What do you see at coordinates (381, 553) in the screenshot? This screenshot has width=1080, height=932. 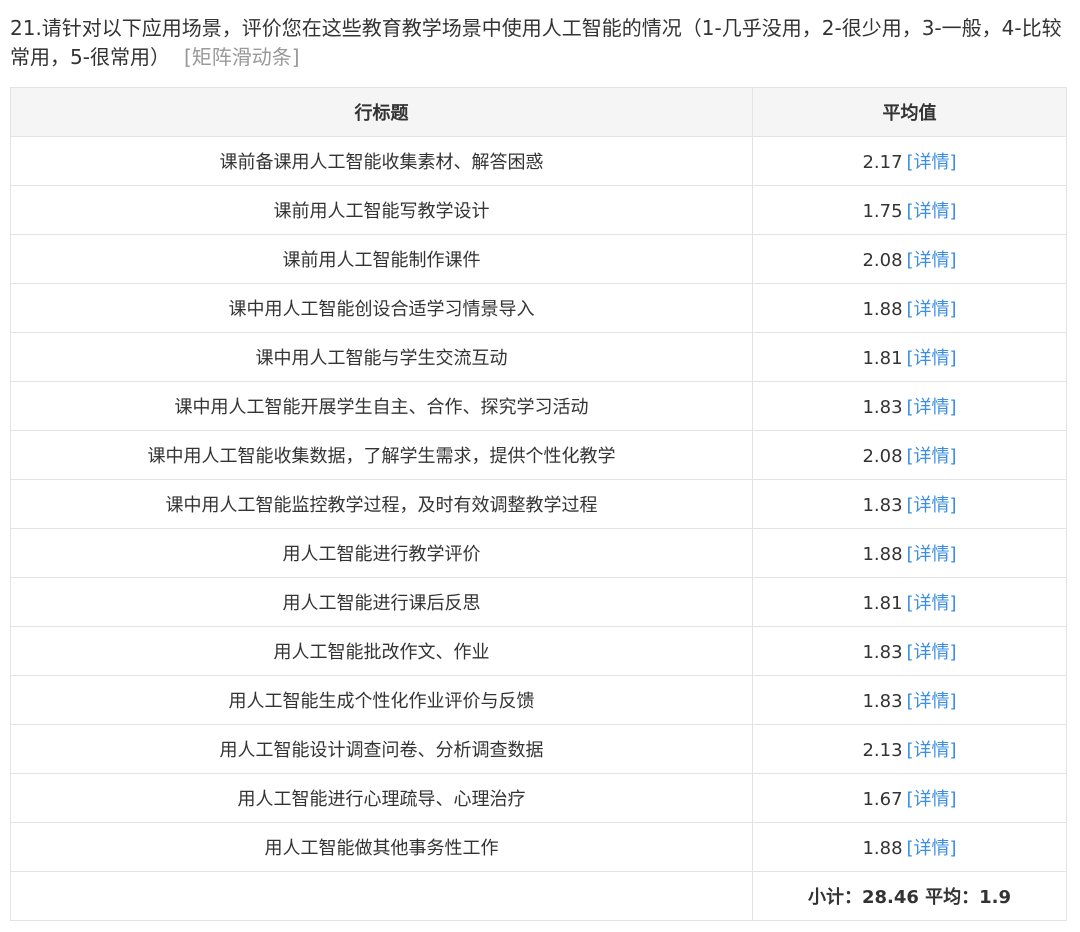 I see `row-label: 用人工智能进行教学评价` at bounding box center [381, 553].